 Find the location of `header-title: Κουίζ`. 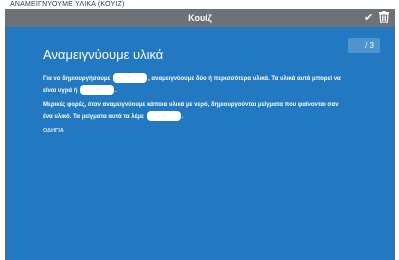

header-title: Κουίζ is located at coordinates (200, 18).